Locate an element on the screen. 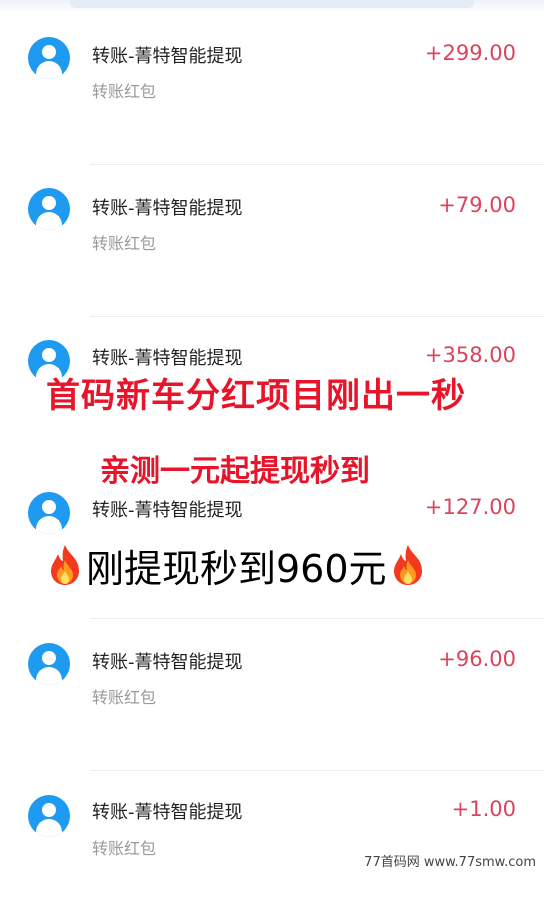 Image resolution: width=544 pixels, height=922 pixels. promo-subheadline: 亲测一元起提现秒到 is located at coordinates (235, 471).